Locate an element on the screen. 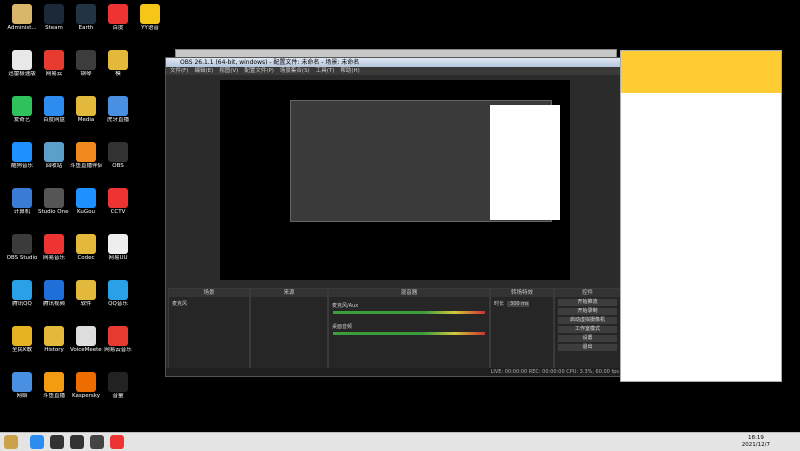 This screenshot has height=451, width=800. sources-title: 来源 is located at coordinates (289, 293).